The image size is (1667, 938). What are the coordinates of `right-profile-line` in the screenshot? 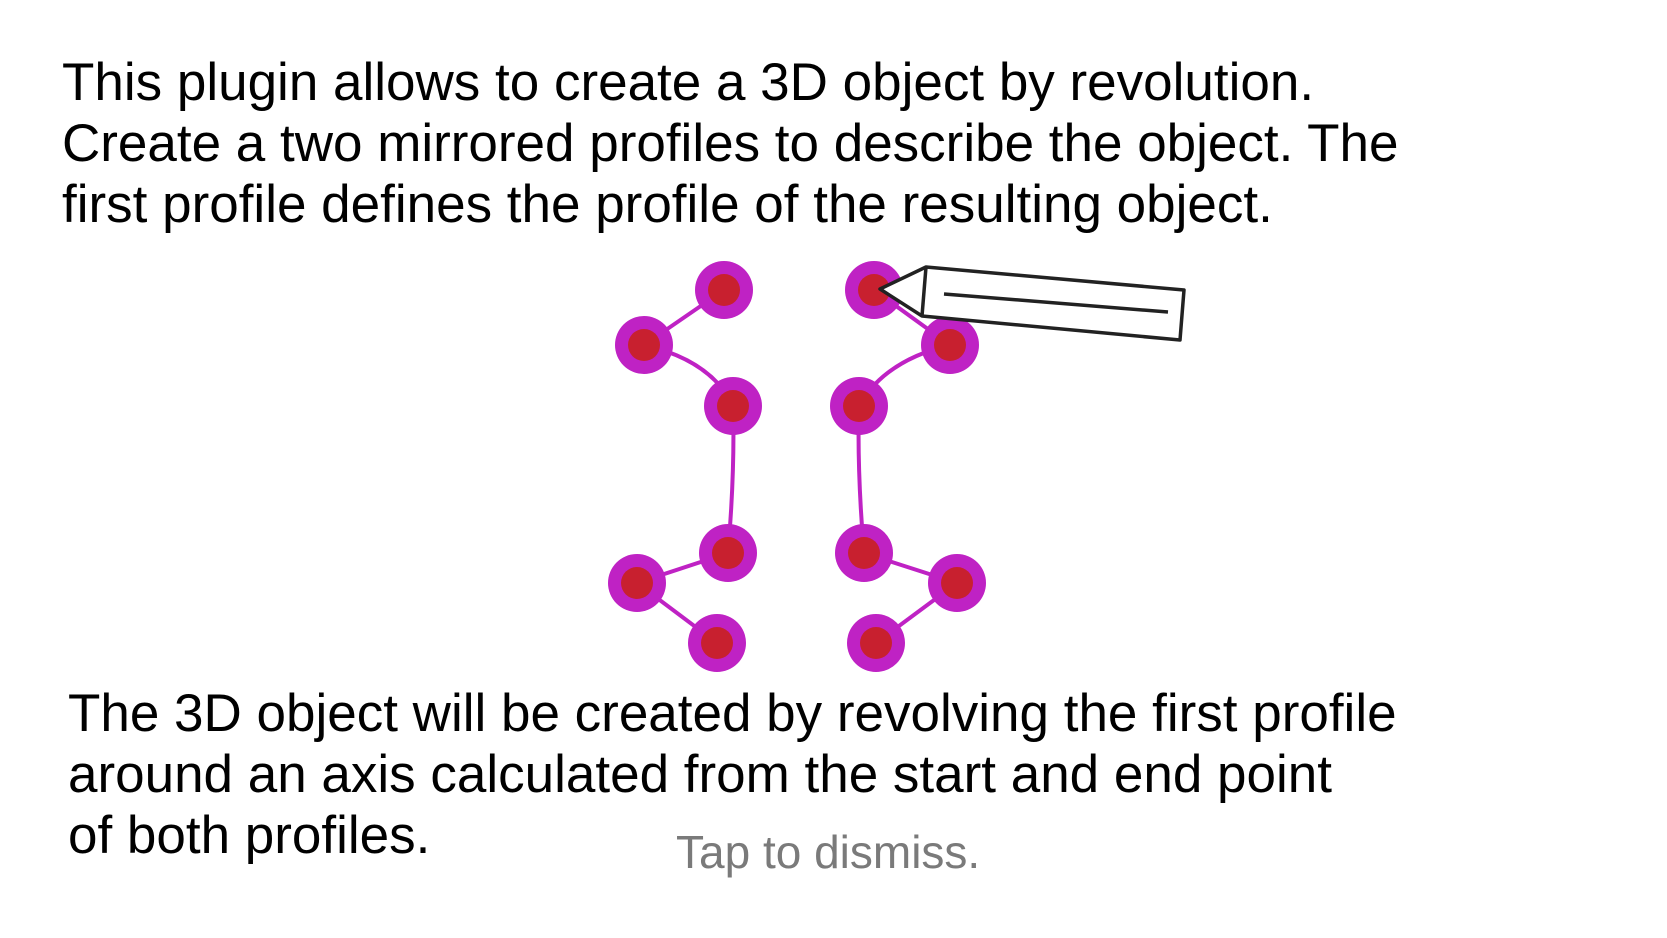 It's located at (909, 466).